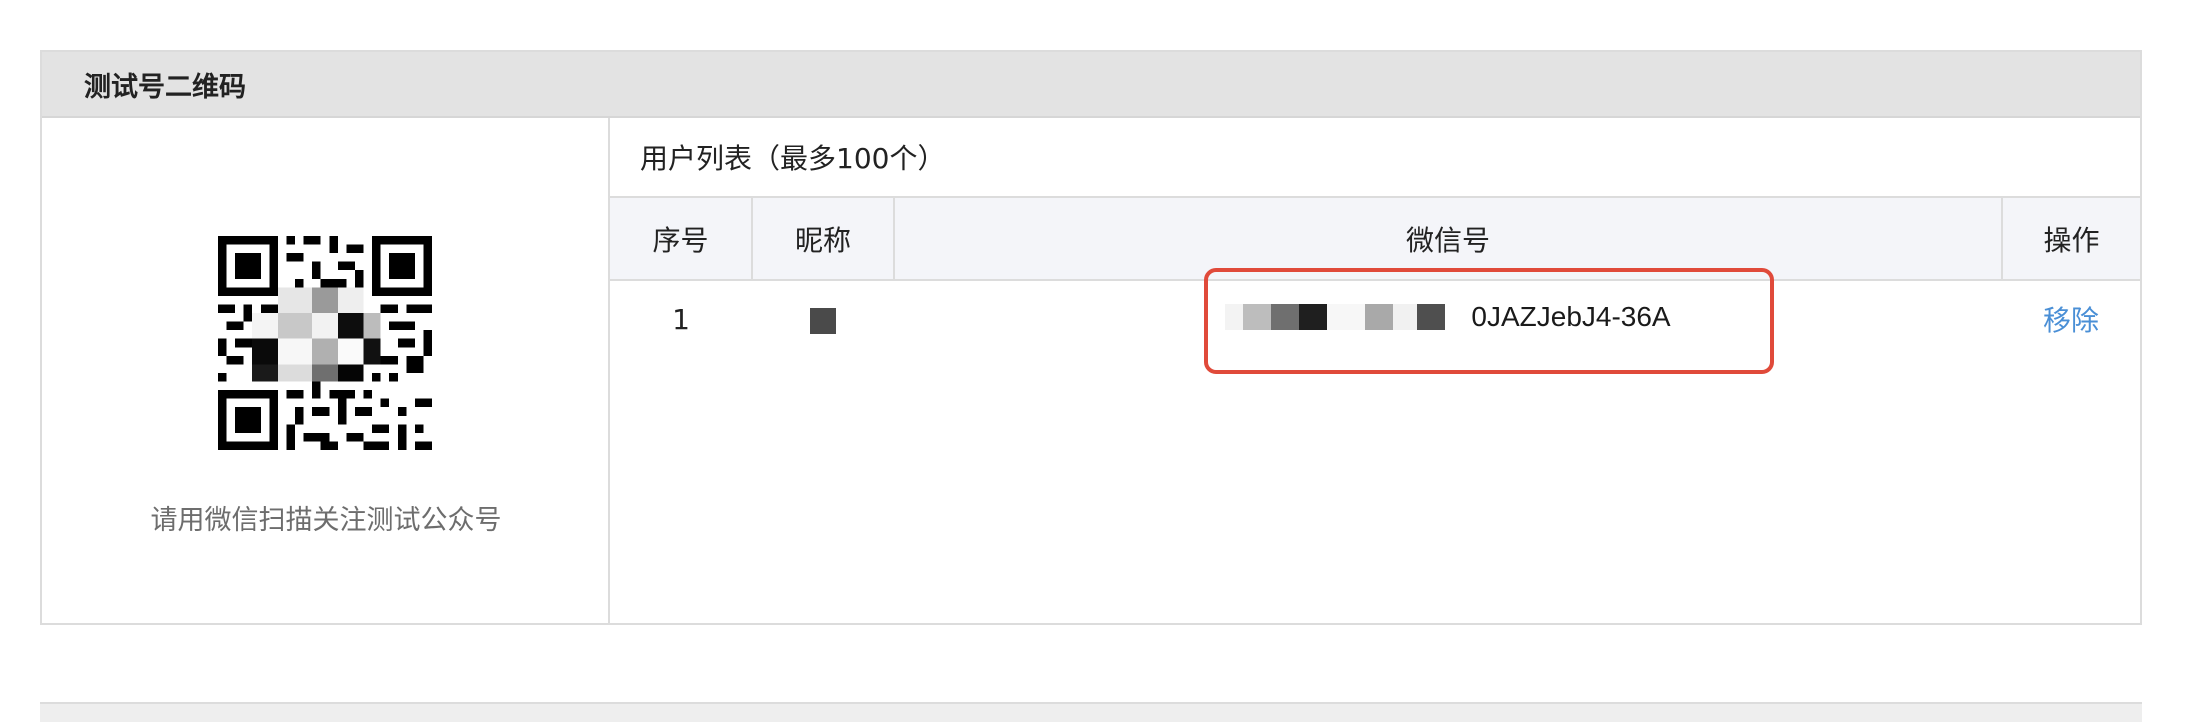 Image resolution: width=2188 pixels, height=722 pixels. Describe the element at coordinates (2071, 239) in the screenshot. I see `column-header-action: 操作` at that location.